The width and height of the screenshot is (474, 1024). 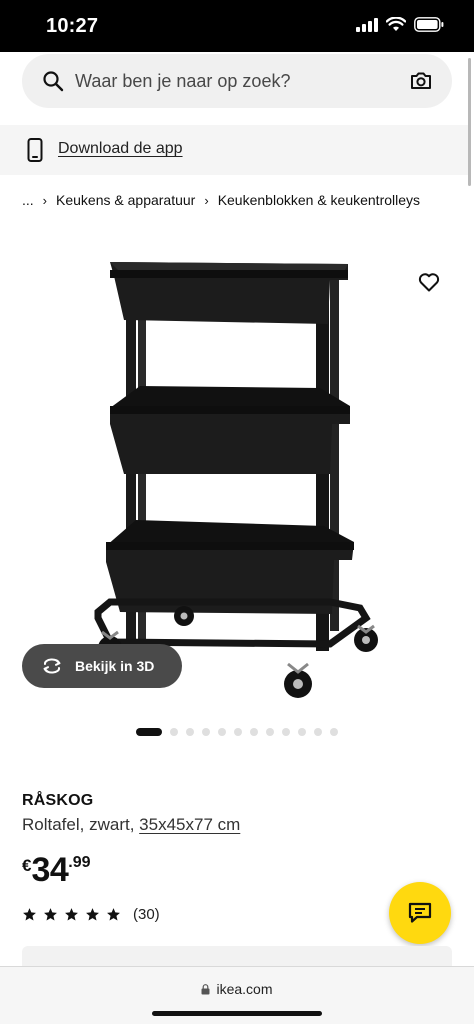 I want to click on url-text: ikea.com, so click(x=244, y=989).